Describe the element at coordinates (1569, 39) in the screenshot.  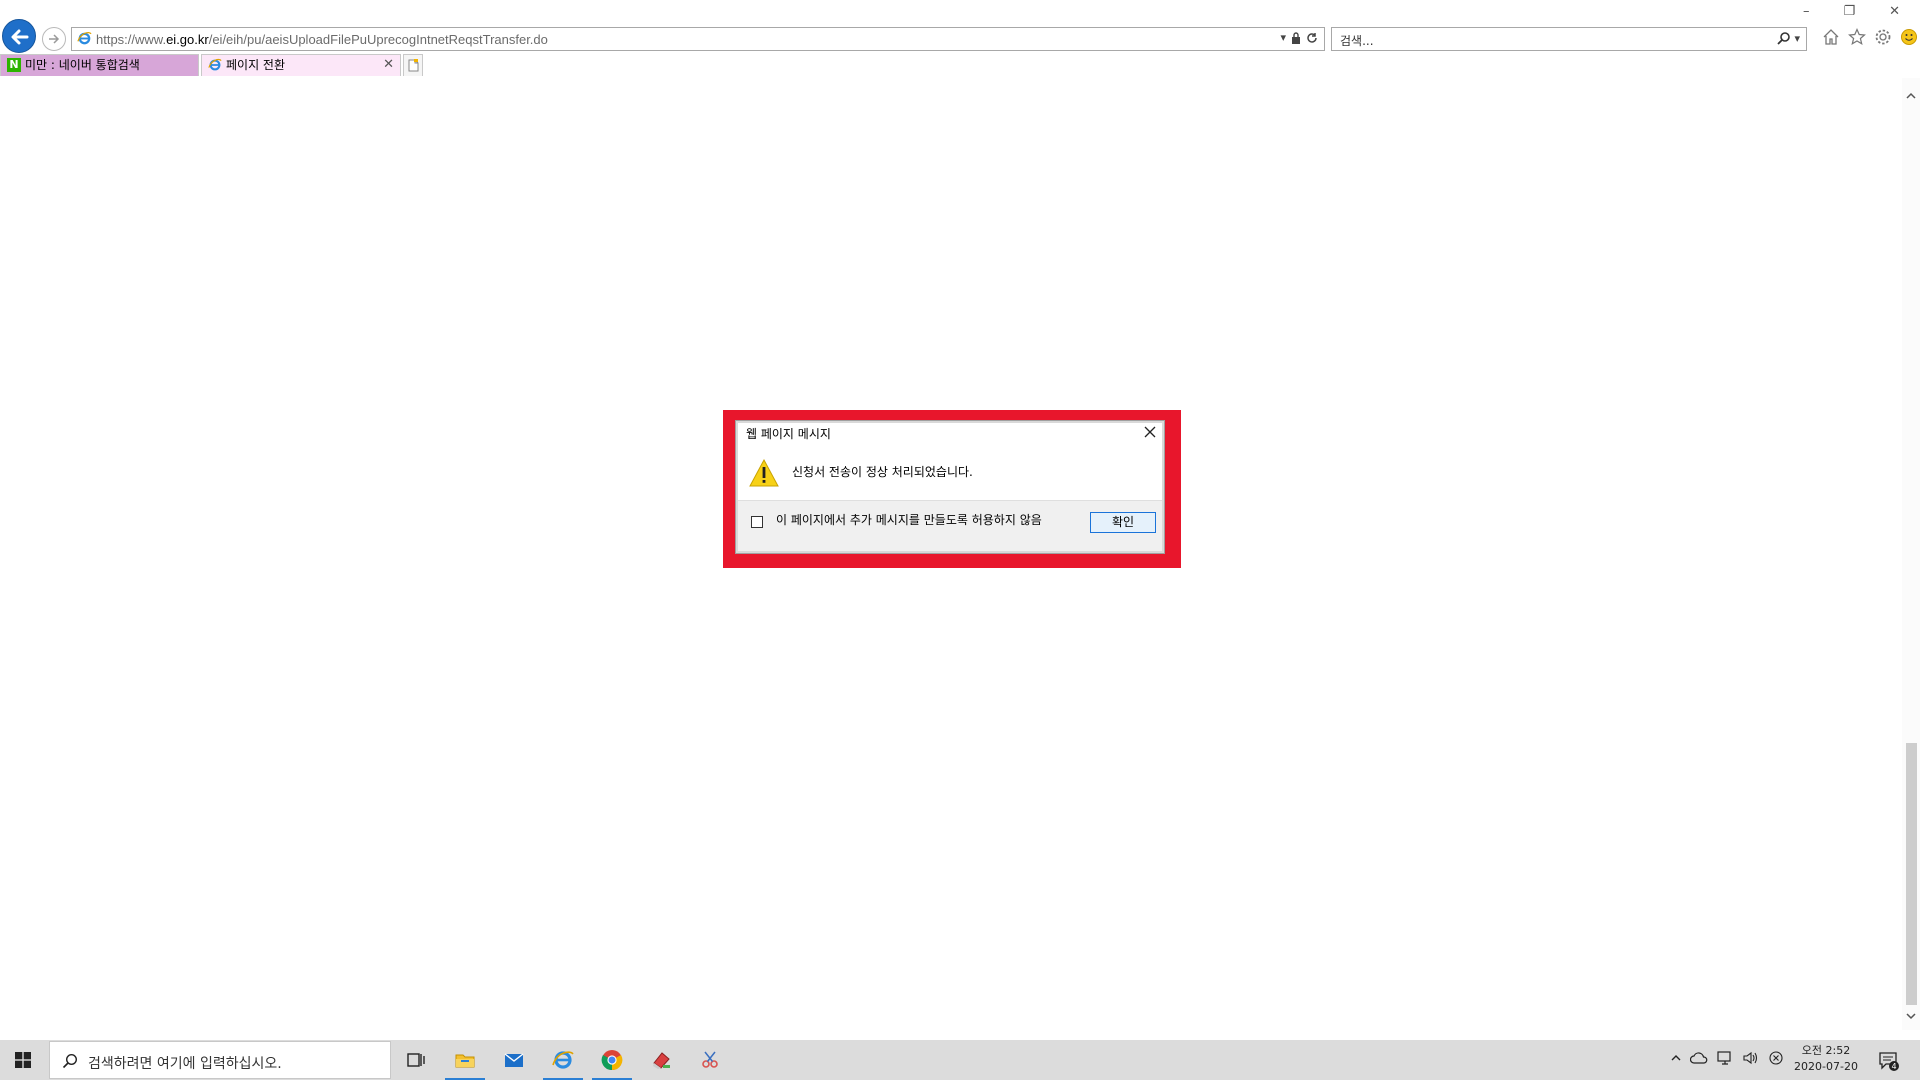
I see `search-bar: 검색... ▾` at that location.